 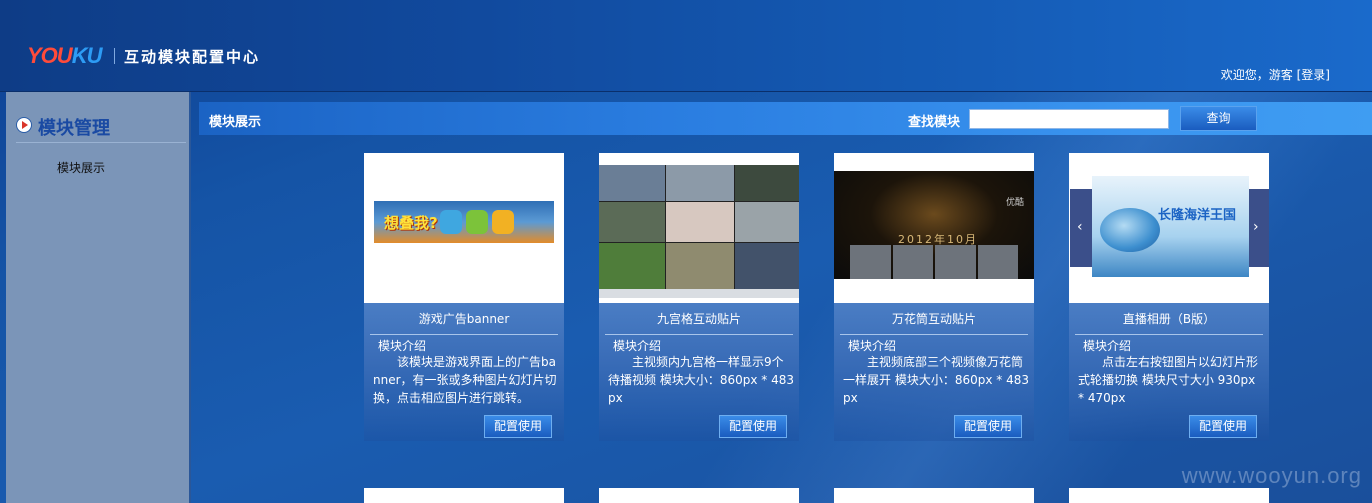 I want to click on chevron-right-icon: ›, so click(x=1256, y=227).